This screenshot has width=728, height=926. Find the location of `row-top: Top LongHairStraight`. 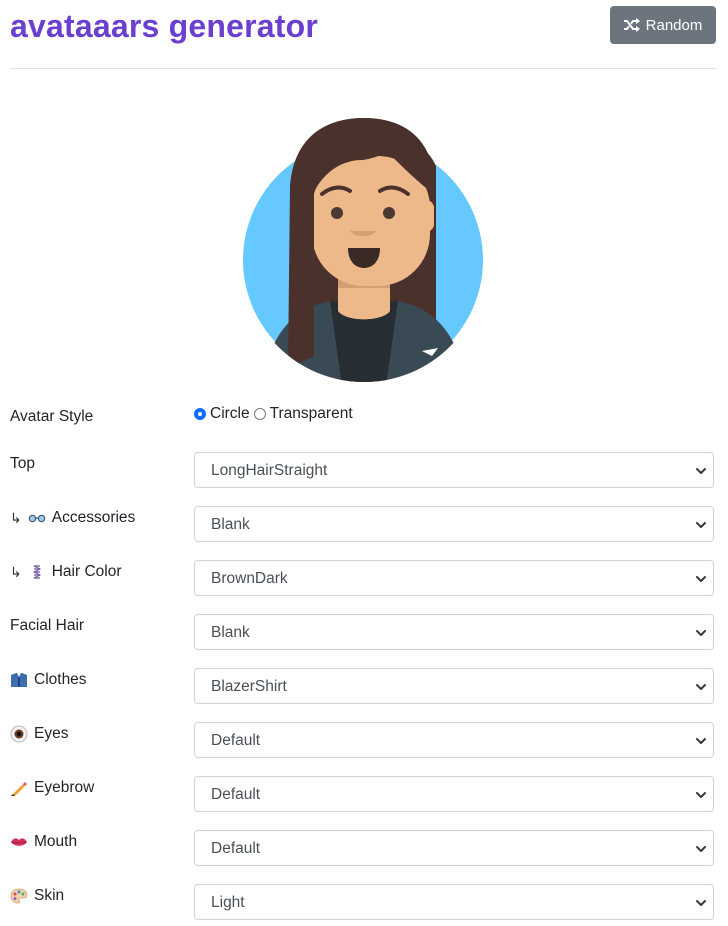

row-top: Top LongHairStraight is located at coordinates (363, 471).